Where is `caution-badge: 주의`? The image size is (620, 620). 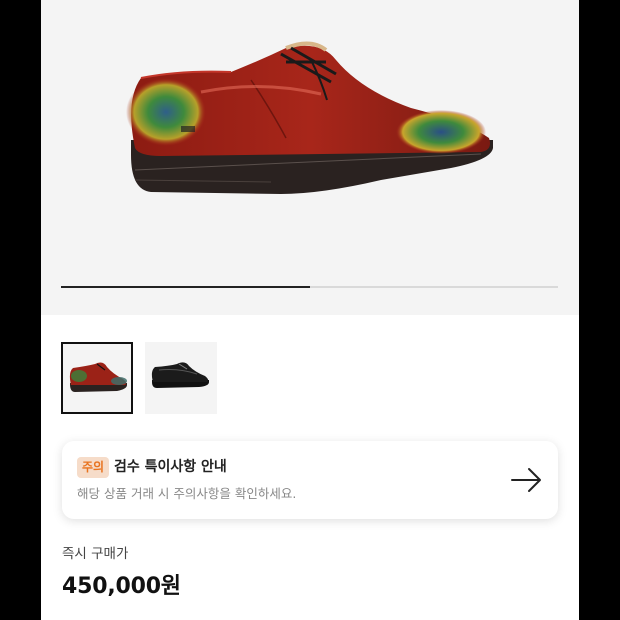 caution-badge: 주의 is located at coordinates (93, 467).